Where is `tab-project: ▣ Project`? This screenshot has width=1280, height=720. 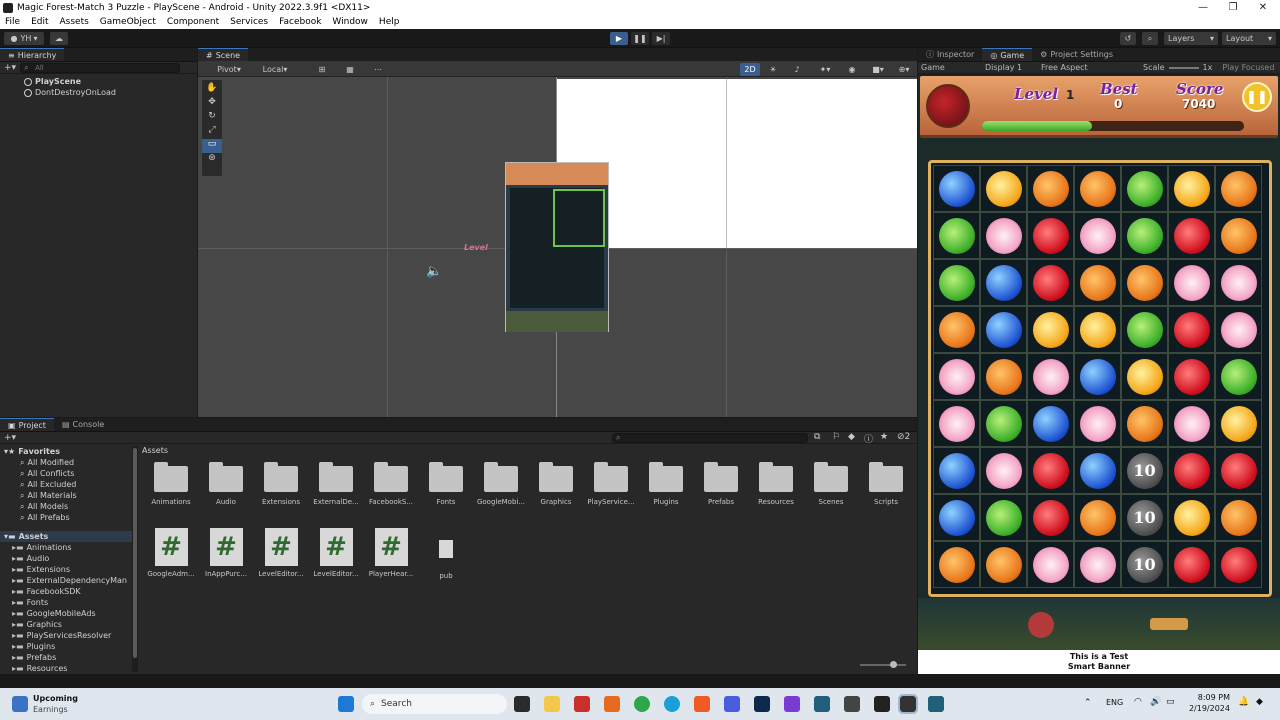
tab-project: ▣ Project is located at coordinates (27, 424).